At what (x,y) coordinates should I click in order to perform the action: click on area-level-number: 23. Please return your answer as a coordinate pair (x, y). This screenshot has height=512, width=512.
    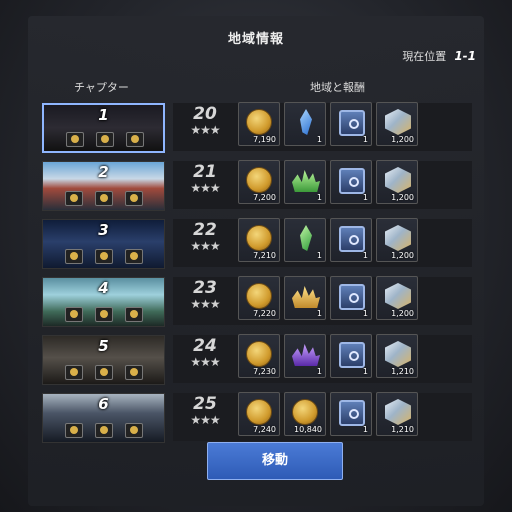
    Looking at the image, I should click on (205, 288).